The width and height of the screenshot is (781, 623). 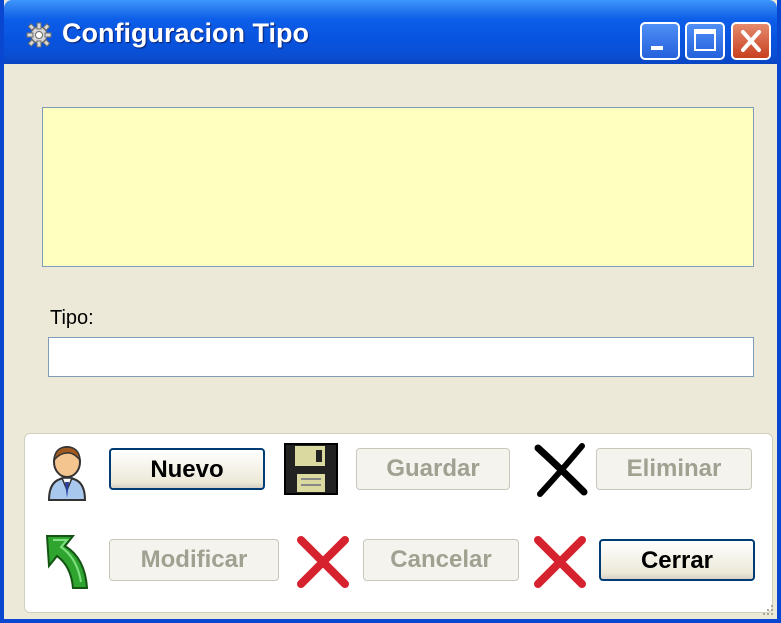 What do you see at coordinates (72, 318) in the screenshot?
I see `tipo-label: Tipo:` at bounding box center [72, 318].